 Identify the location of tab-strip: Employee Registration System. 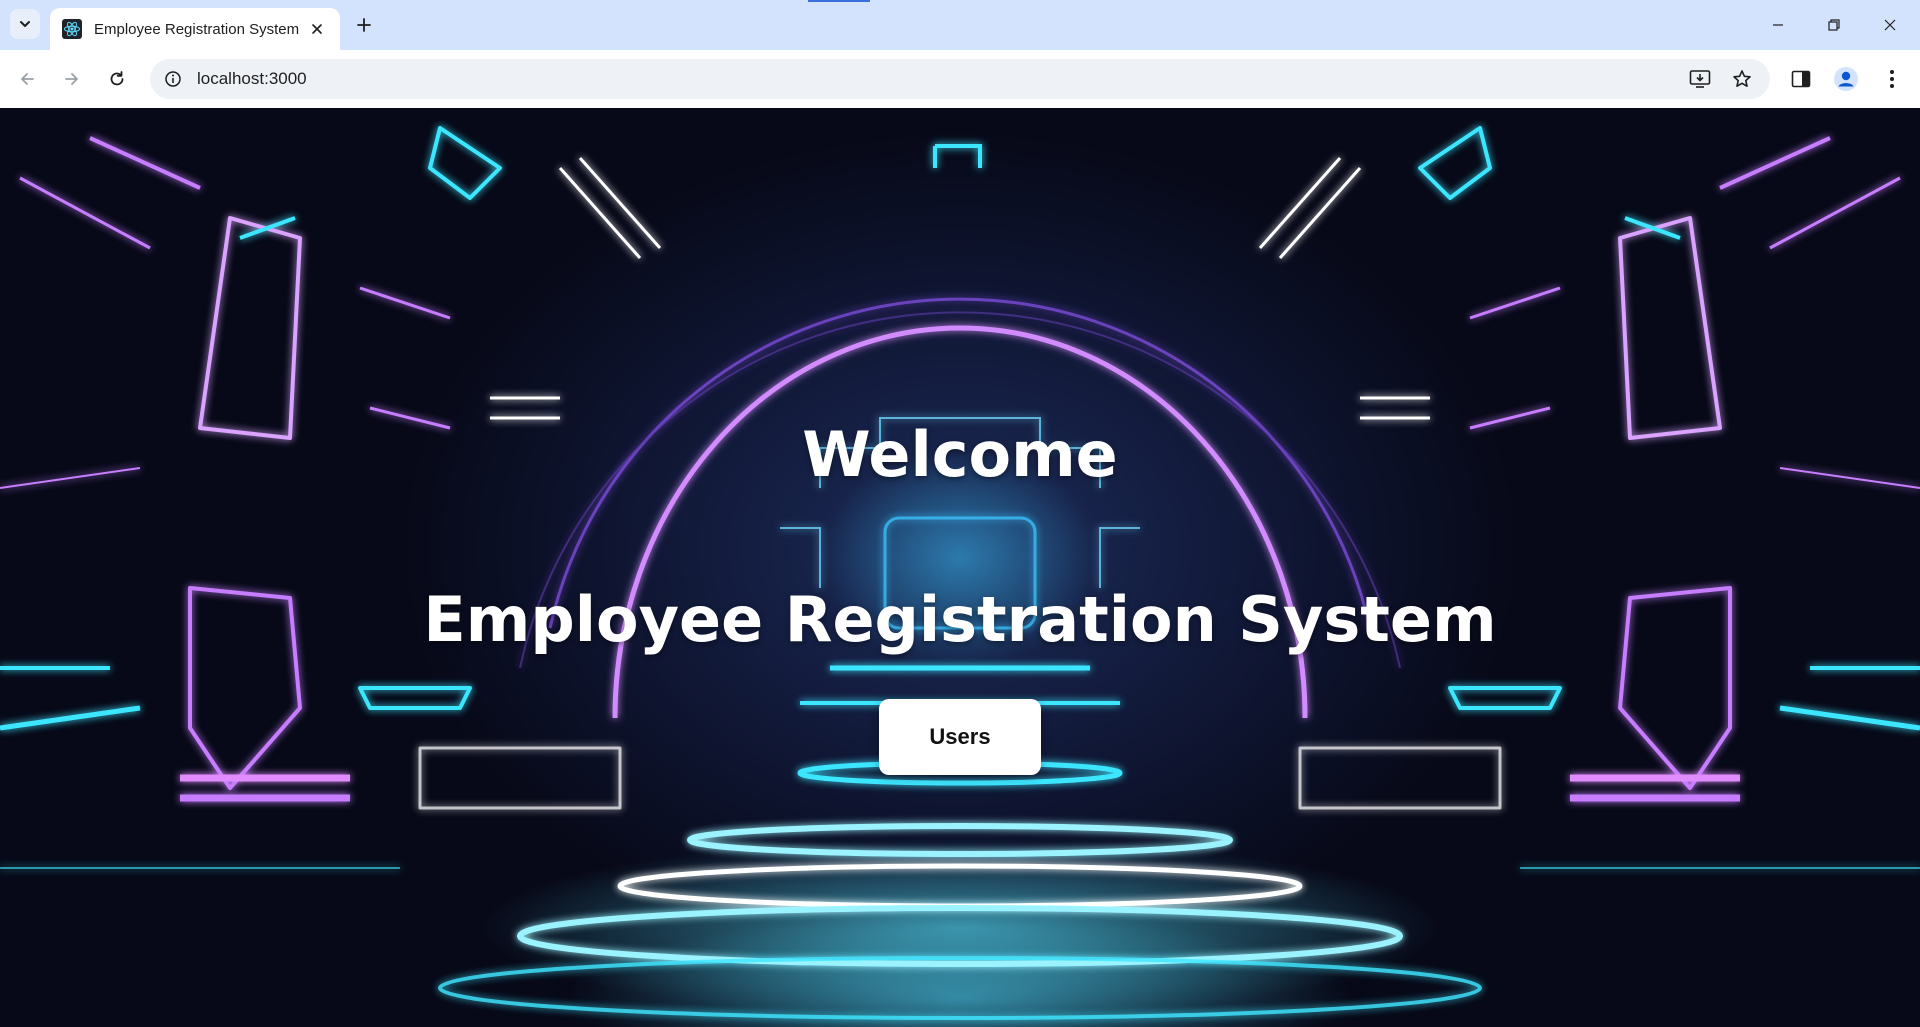
(960, 25).